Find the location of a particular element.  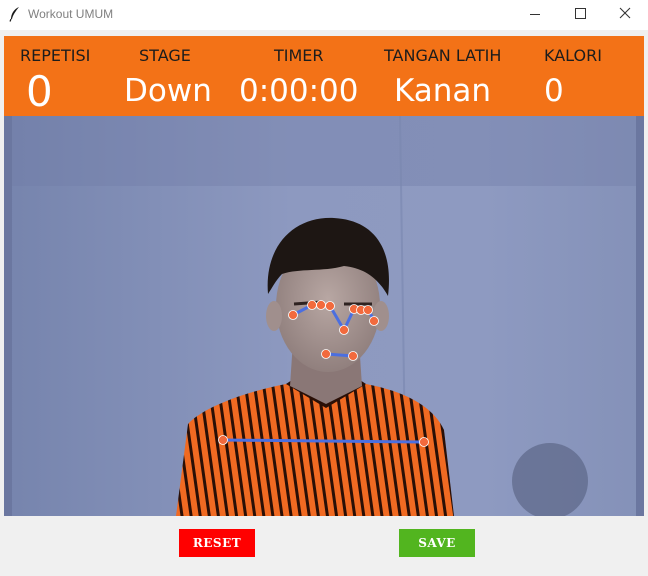

feather-icon is located at coordinates (14, 14).